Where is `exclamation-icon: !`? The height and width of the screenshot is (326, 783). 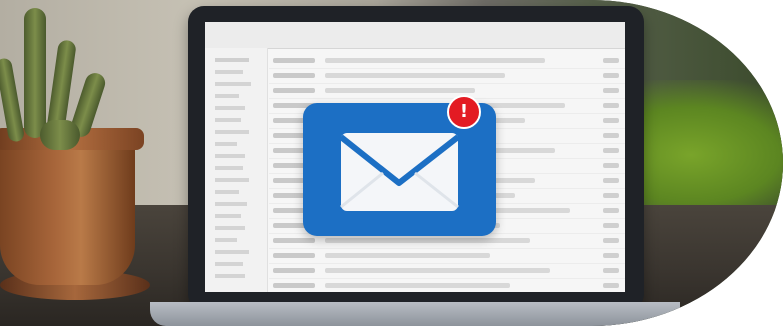
exclamation-icon: ! is located at coordinates (464, 112).